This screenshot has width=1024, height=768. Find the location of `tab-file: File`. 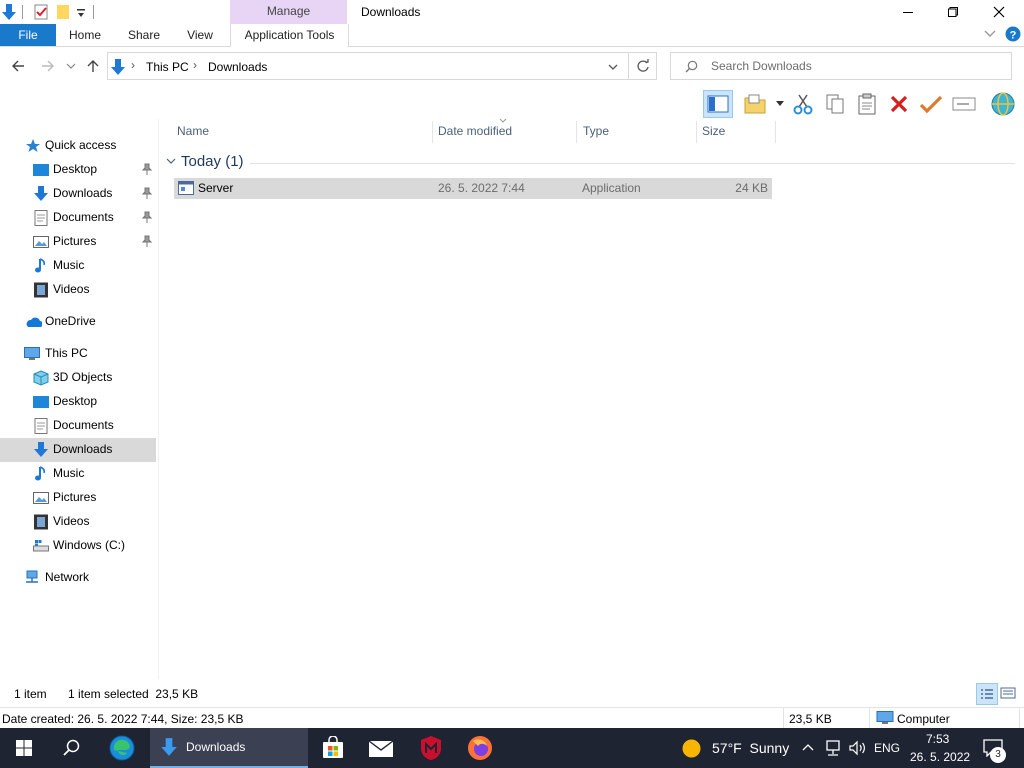

tab-file: File is located at coordinates (28, 35).